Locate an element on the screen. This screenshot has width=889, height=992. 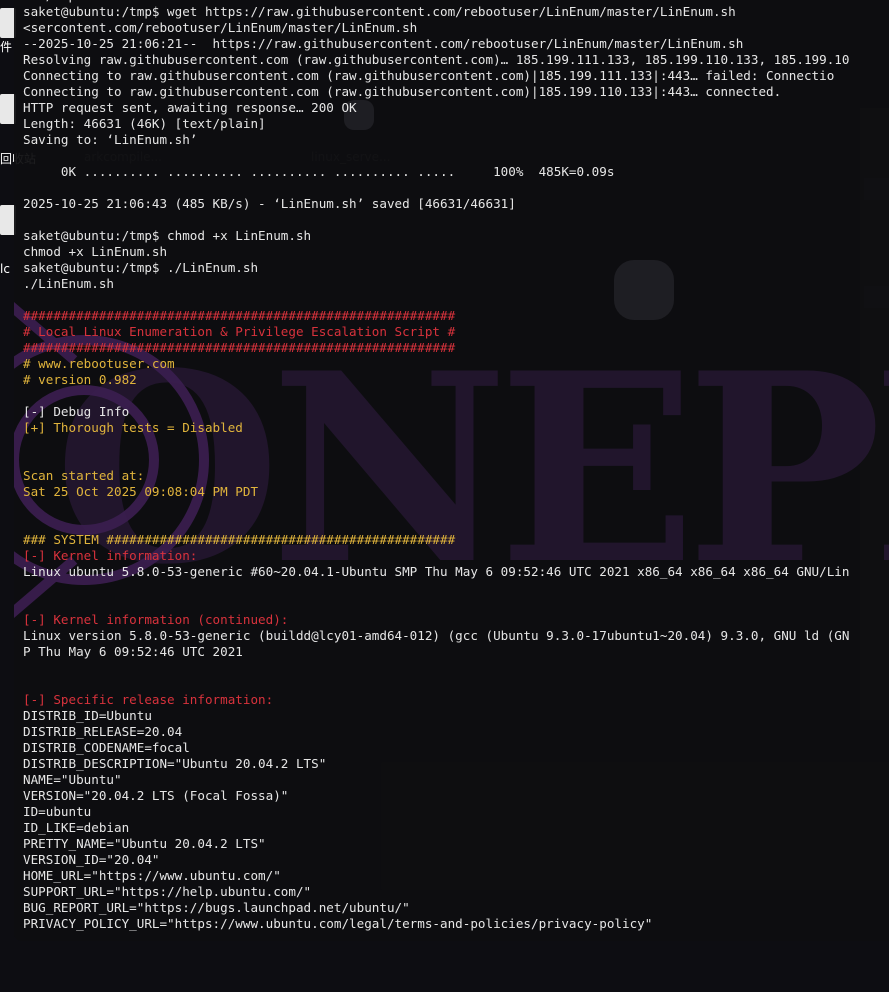
terminal-line: [-] Kernel information (continued): is located at coordinates (156, 619).